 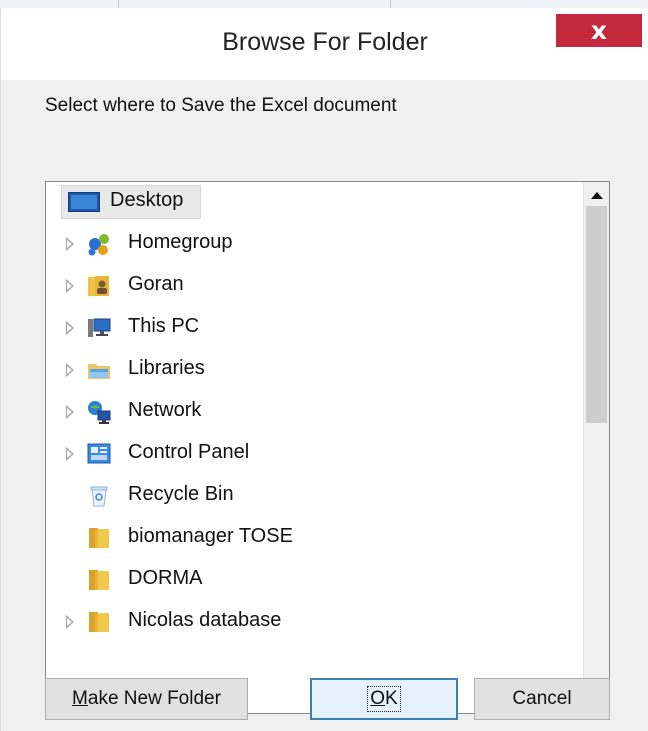 I want to click on ok-focus-rect: OK, so click(x=384, y=699).